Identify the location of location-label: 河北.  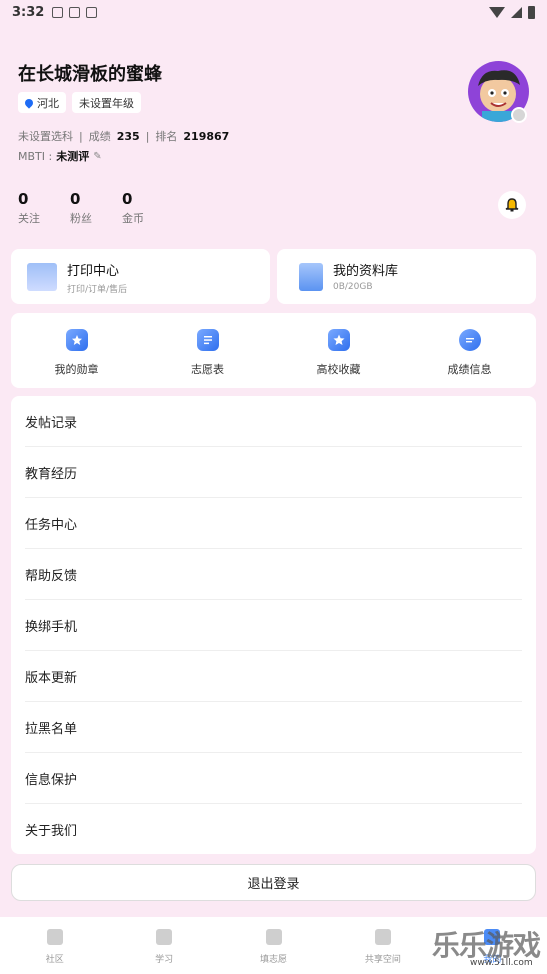
(48, 103).